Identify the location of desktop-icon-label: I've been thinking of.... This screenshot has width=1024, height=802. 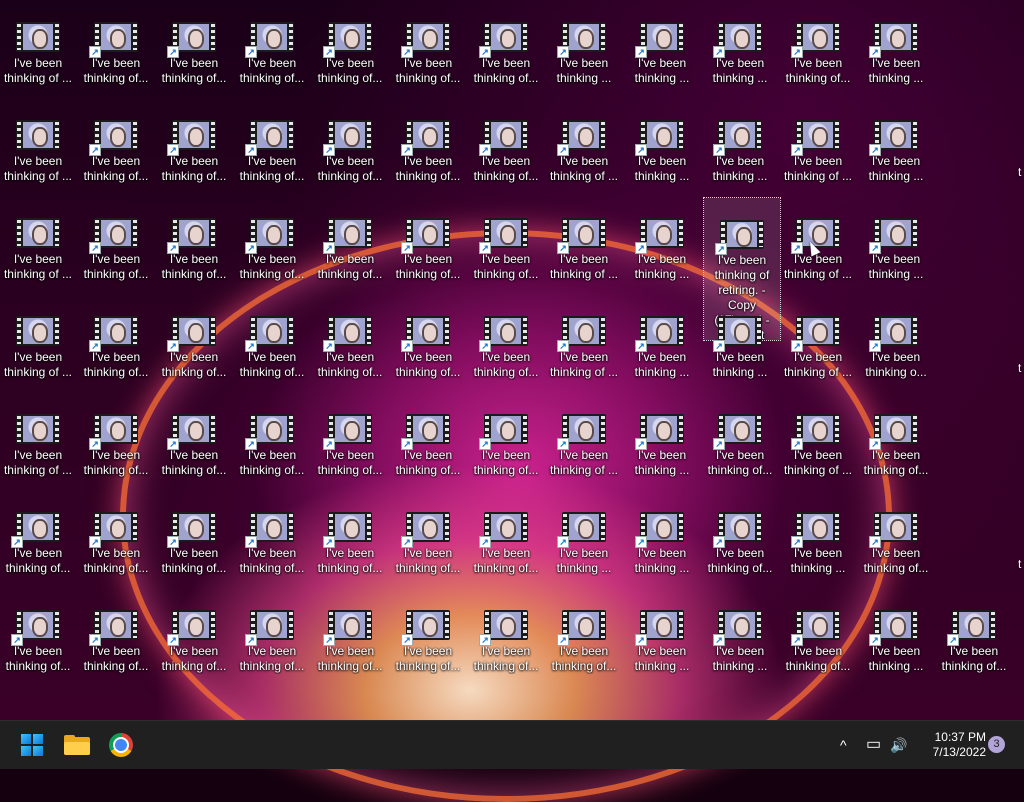
(272, 658).